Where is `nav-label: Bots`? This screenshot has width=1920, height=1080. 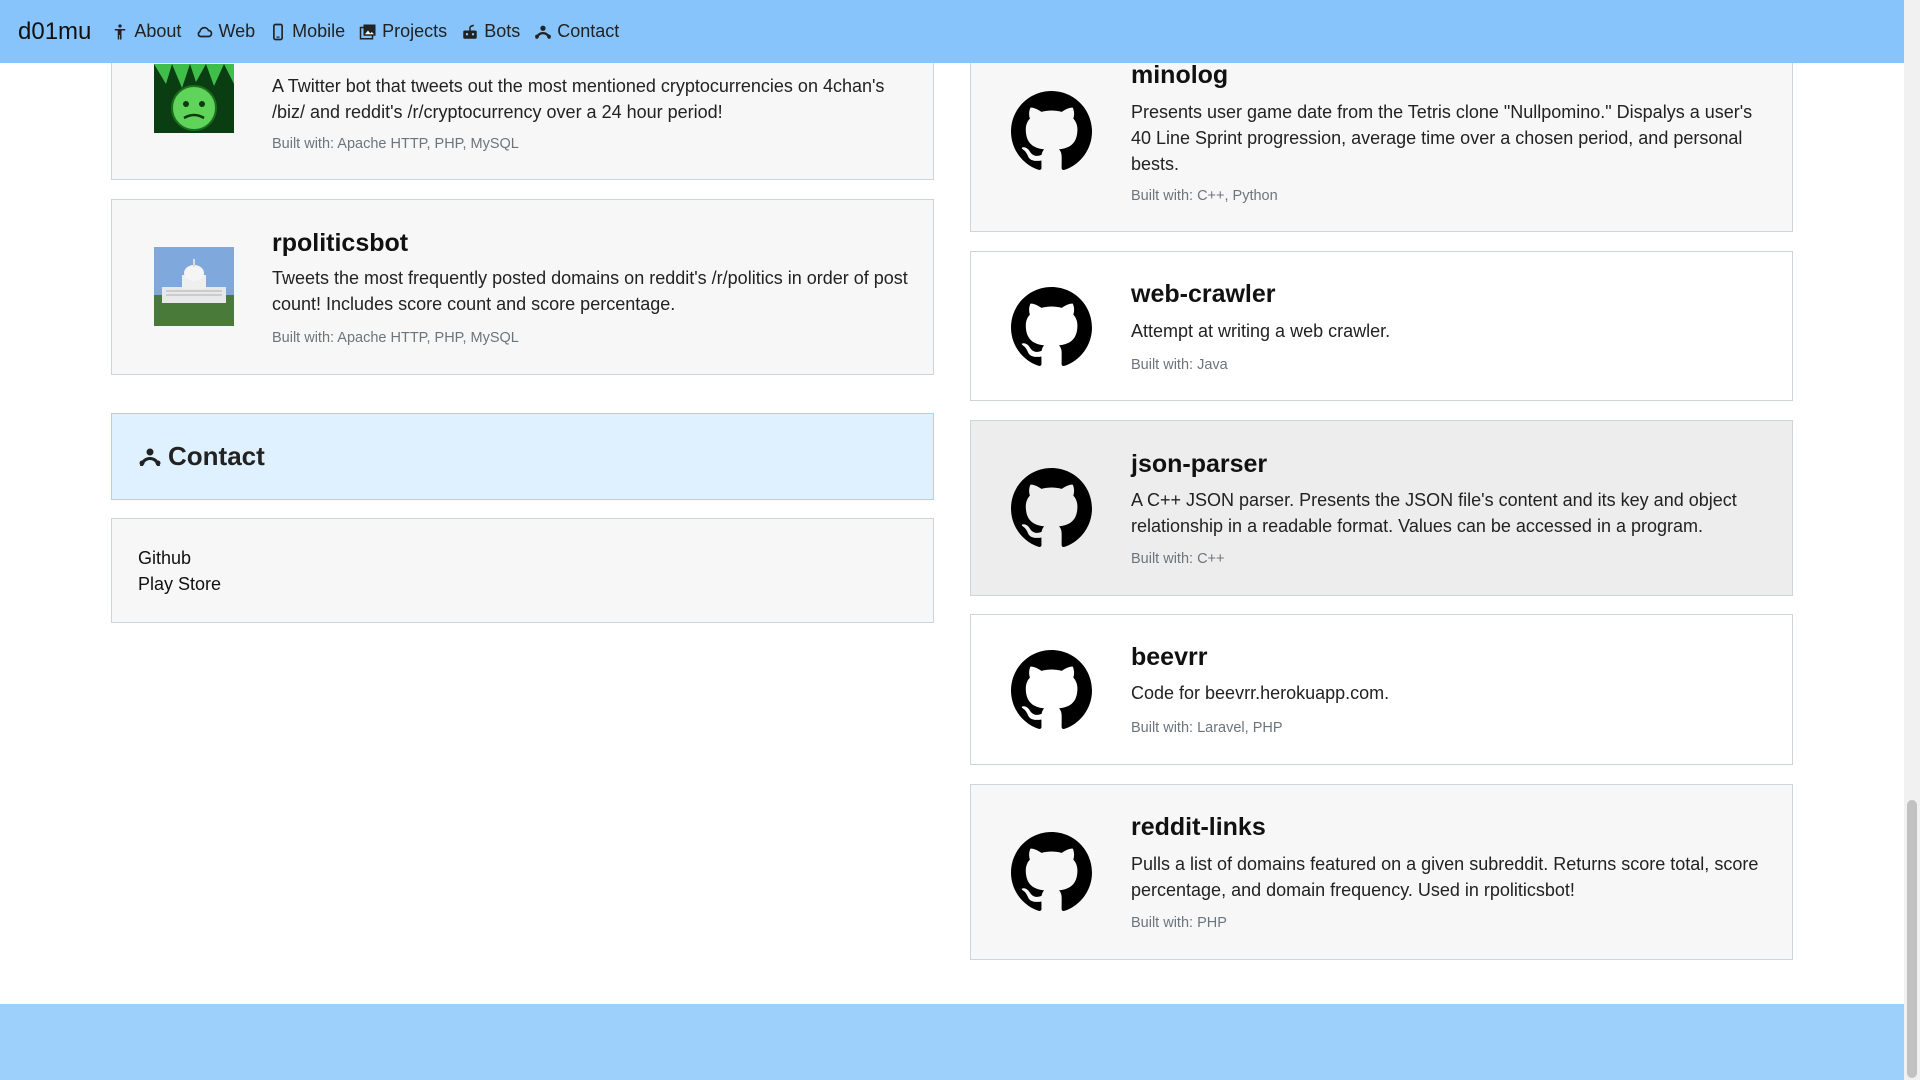
nav-label: Bots is located at coordinates (502, 31).